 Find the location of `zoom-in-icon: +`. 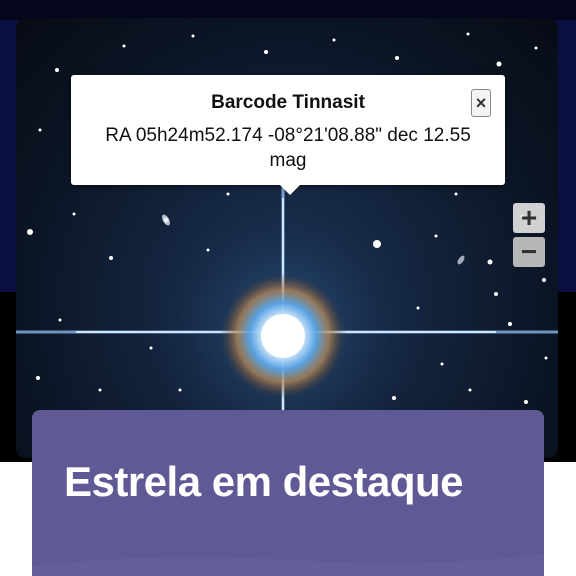

zoom-in-icon: + is located at coordinates (529, 218).